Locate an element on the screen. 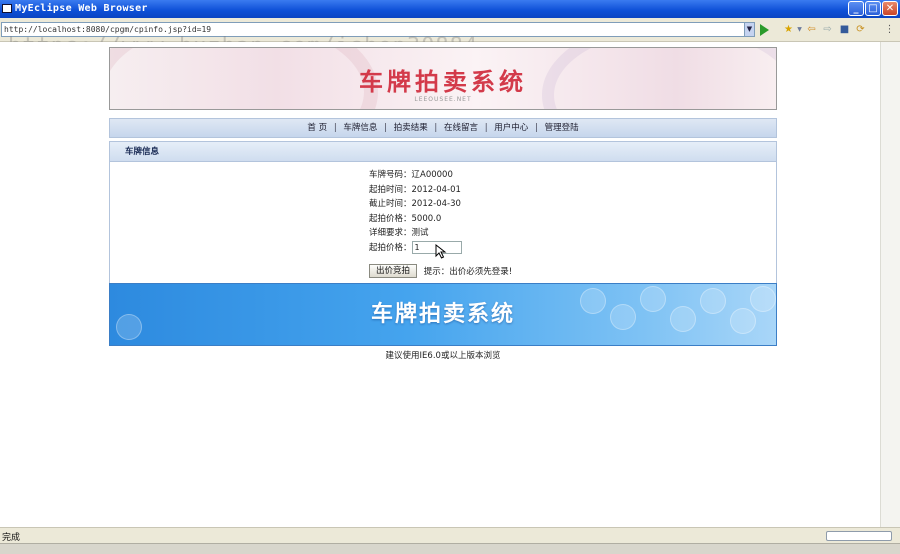 This screenshot has height=554, width=900. field-label: 截止时间： is located at coordinates (390, 204).